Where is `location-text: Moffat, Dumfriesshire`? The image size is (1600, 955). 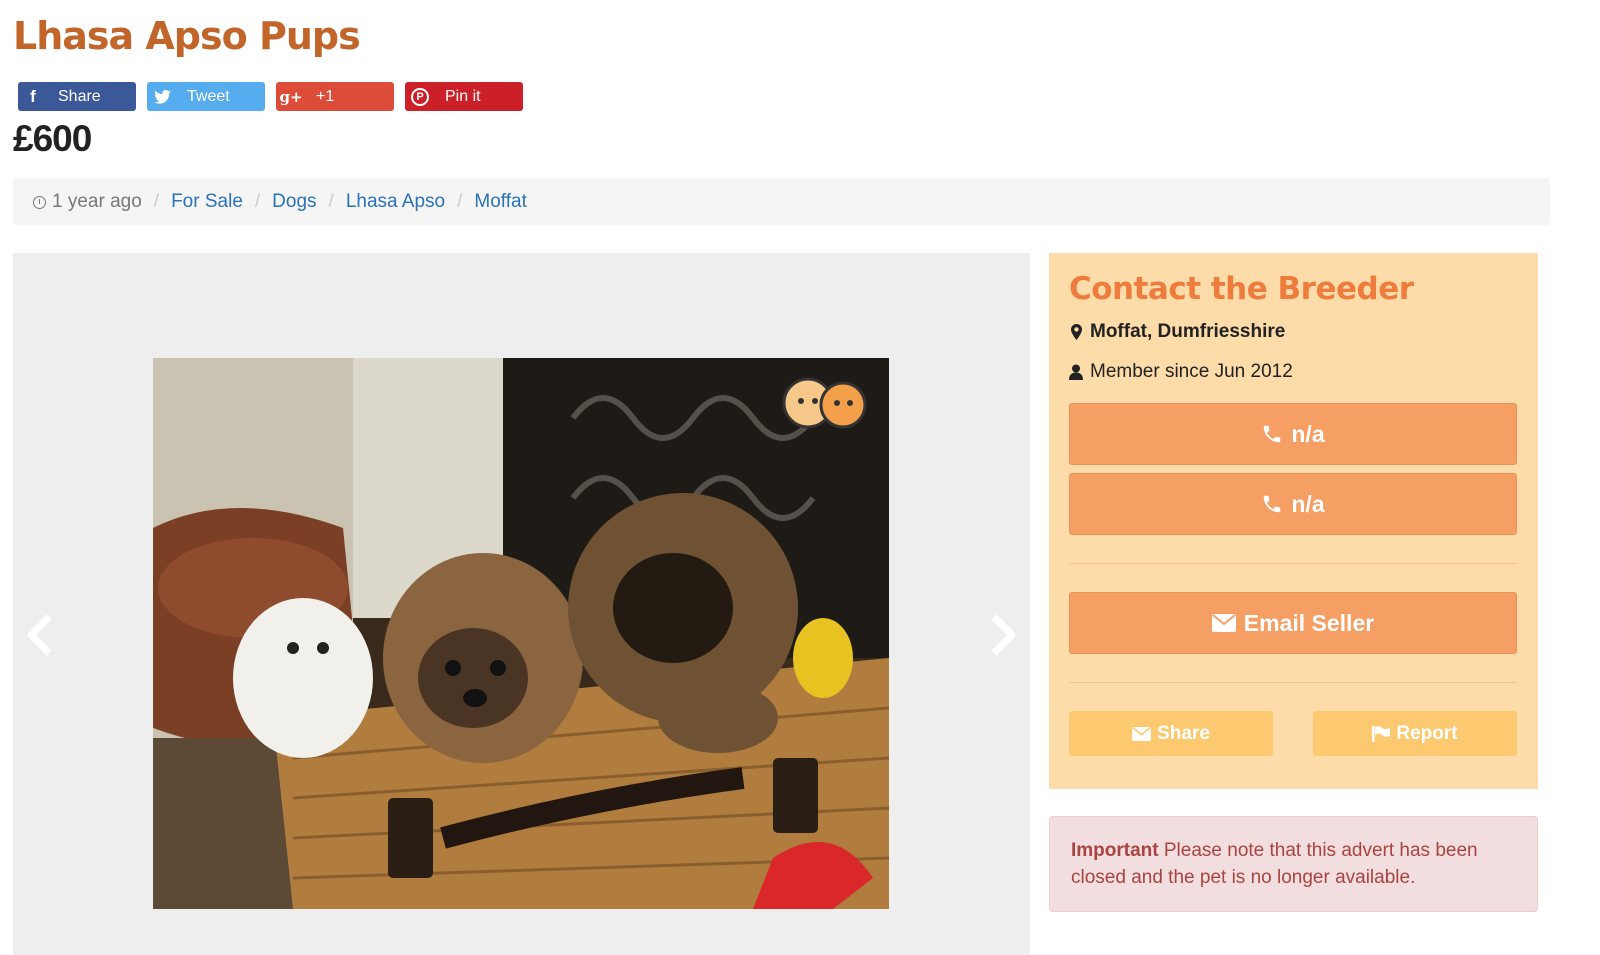
location-text: Moffat, Dumfriesshire is located at coordinates (1188, 331).